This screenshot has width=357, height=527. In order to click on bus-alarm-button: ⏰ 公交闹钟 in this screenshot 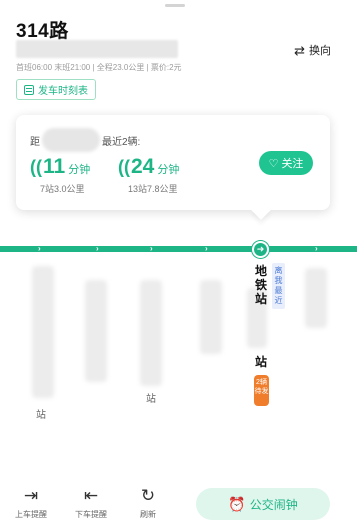, I will do `click(263, 504)`.